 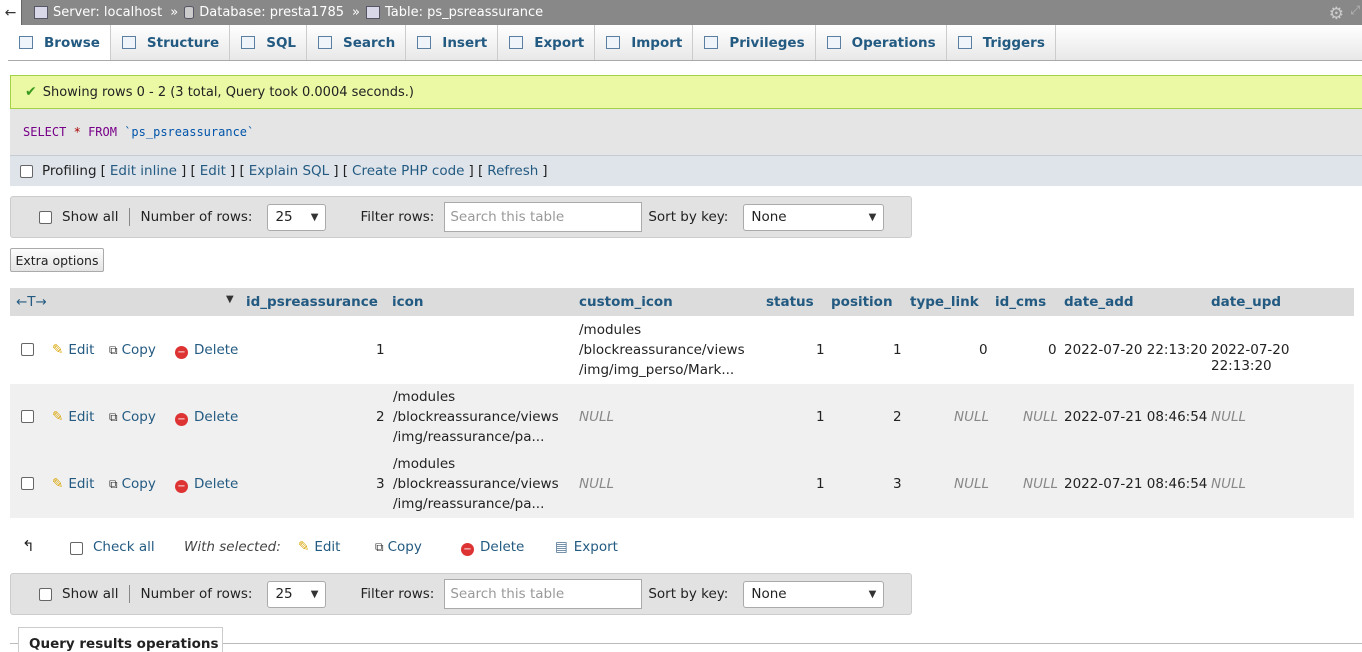 What do you see at coordinates (380, 484) in the screenshot?
I see `cell-id: 3` at bounding box center [380, 484].